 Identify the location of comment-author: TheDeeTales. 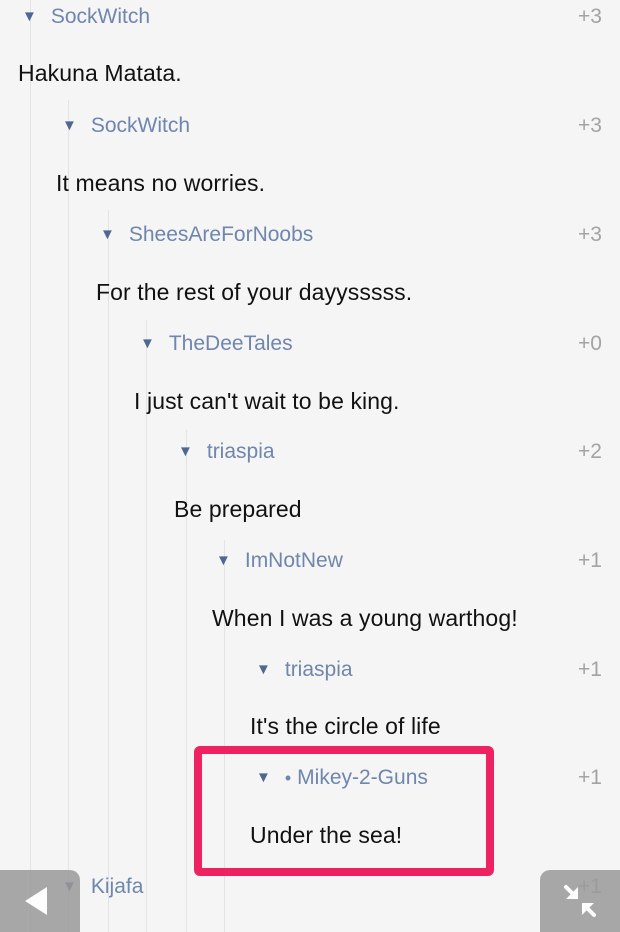
(231, 344).